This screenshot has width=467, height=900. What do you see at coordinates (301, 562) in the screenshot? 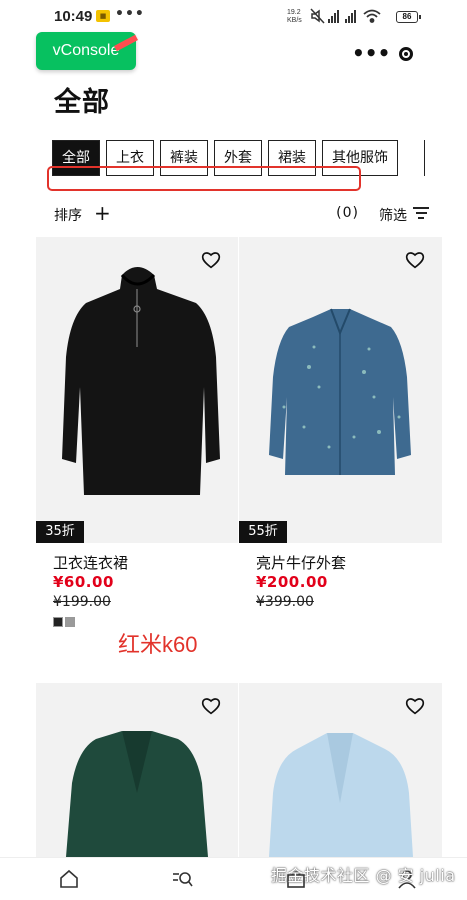
I see `product-name: 亮片牛仔外套` at bounding box center [301, 562].